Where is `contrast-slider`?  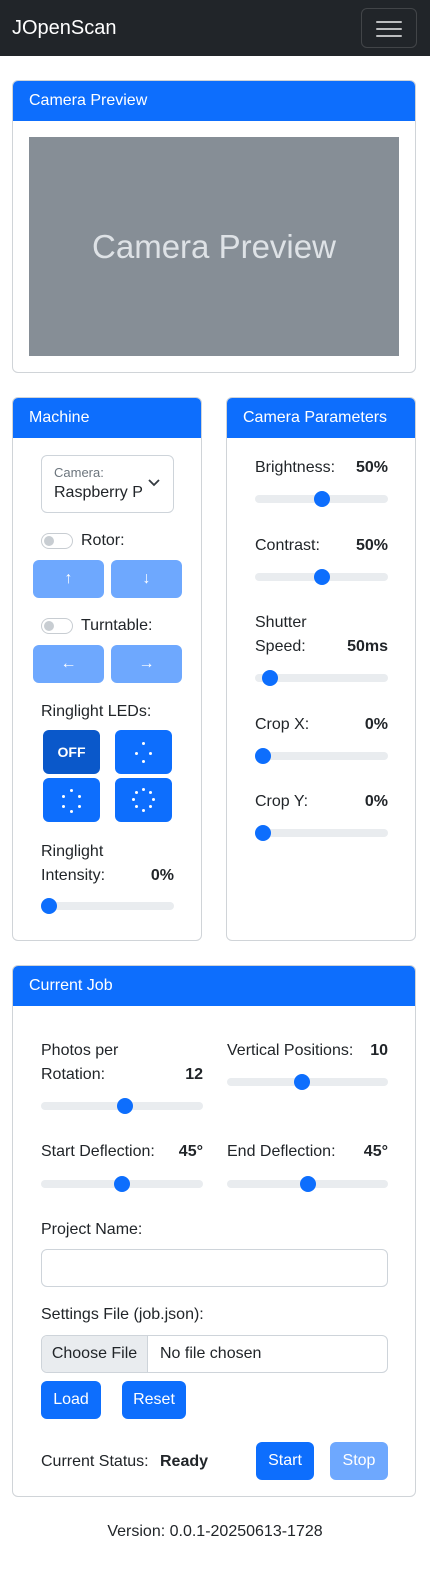
contrast-slider is located at coordinates (321, 577).